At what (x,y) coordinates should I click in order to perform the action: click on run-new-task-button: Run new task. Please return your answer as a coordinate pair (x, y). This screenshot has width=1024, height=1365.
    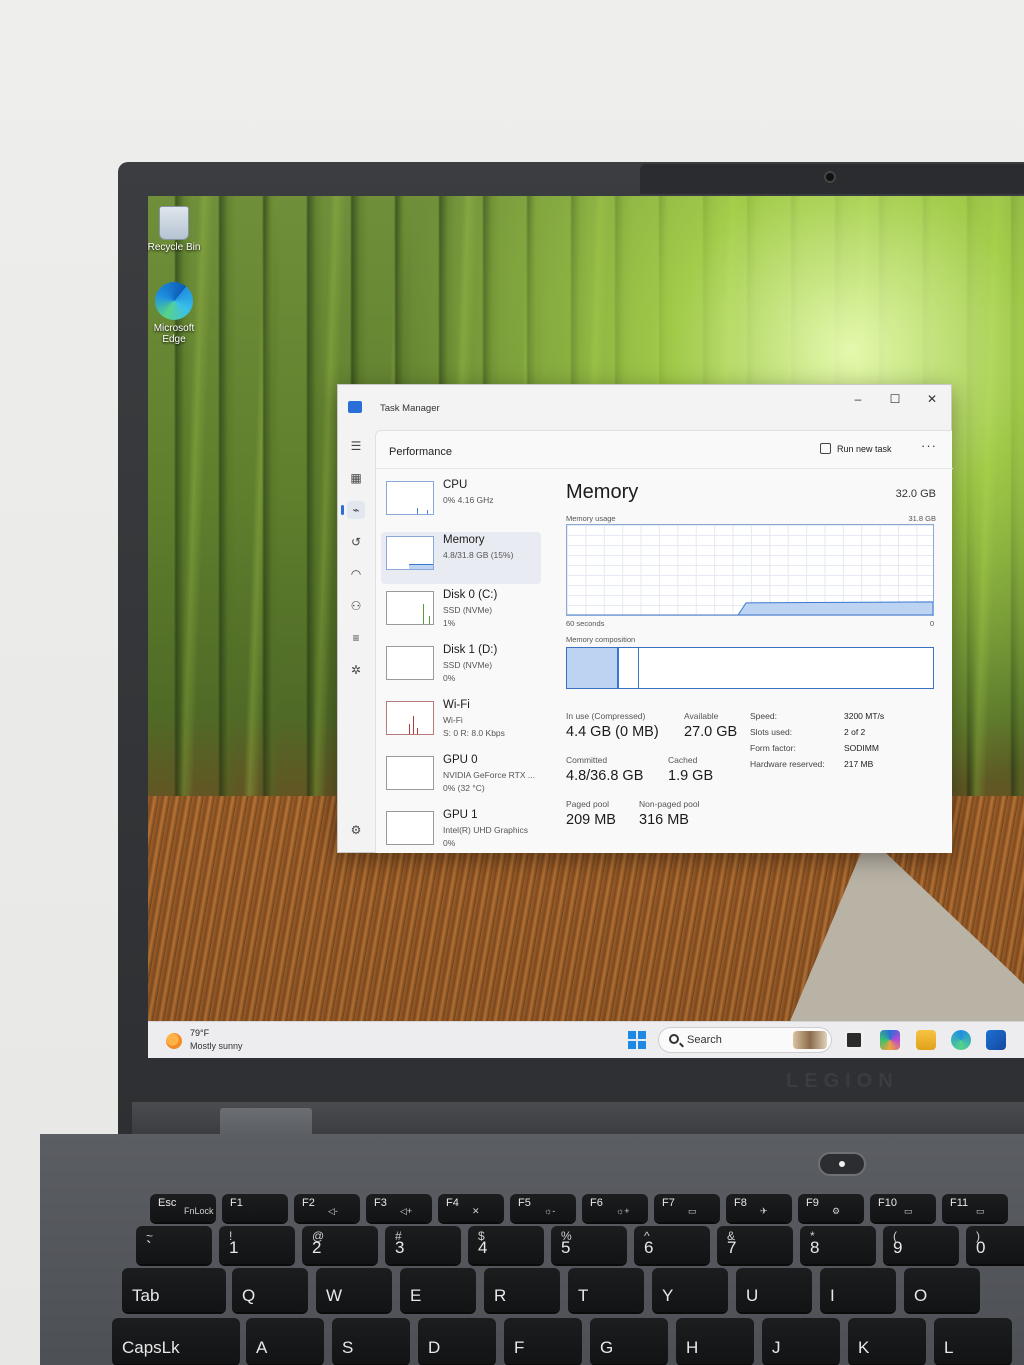
    Looking at the image, I should click on (856, 449).